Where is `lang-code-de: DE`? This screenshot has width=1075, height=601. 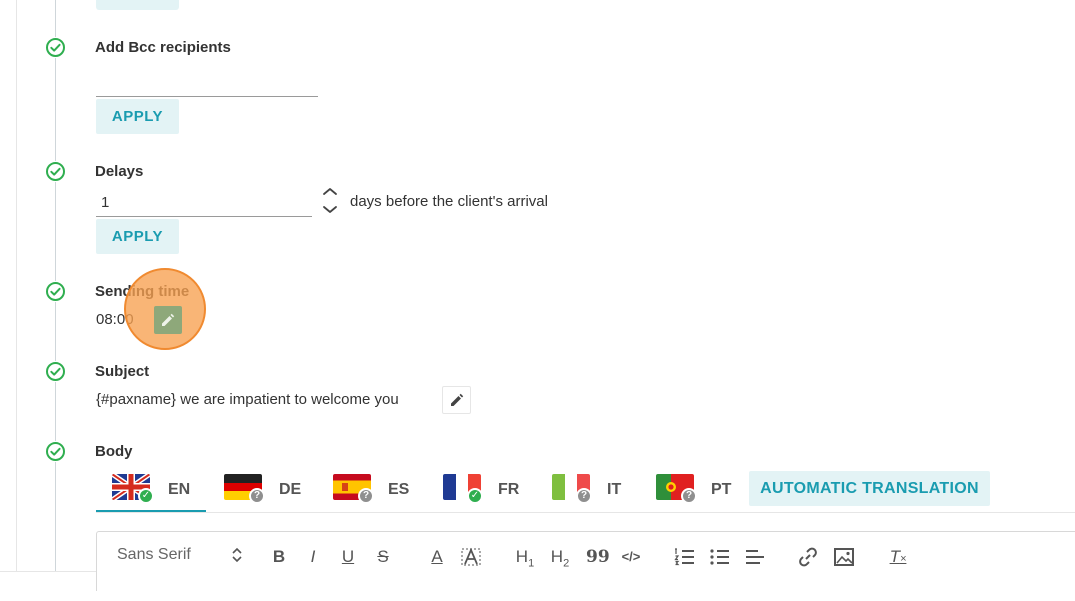
lang-code-de: DE is located at coordinates (290, 489).